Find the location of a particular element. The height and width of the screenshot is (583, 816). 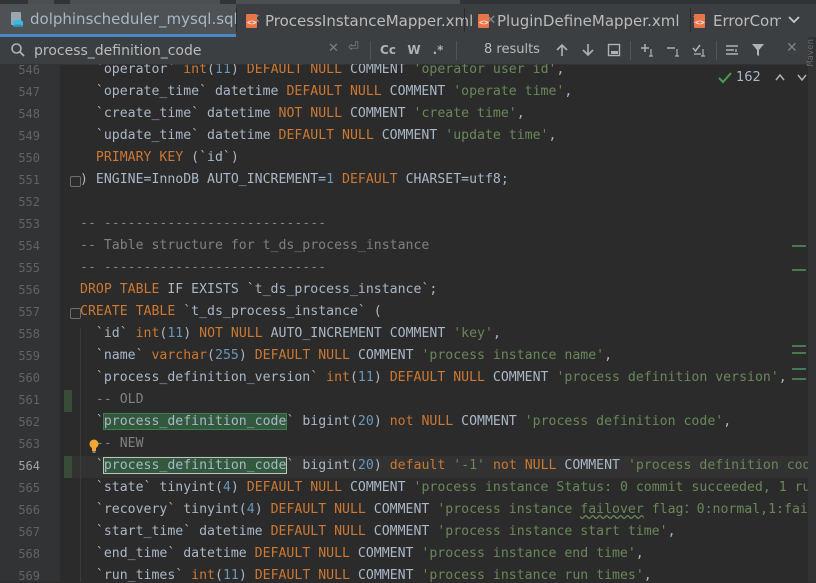

line-number: 556 is located at coordinates (29, 290).